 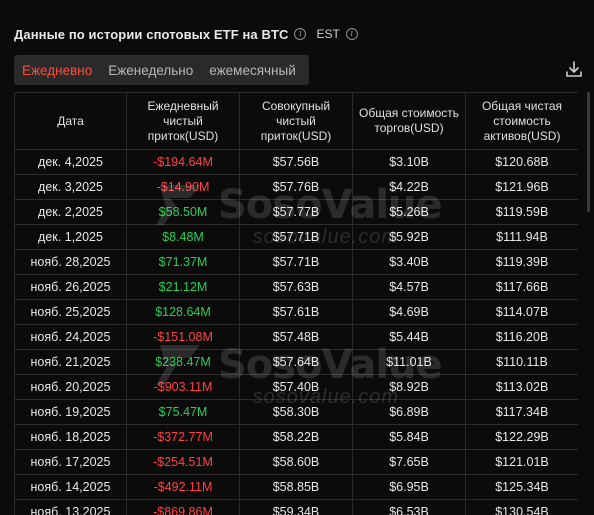 What do you see at coordinates (183, 462) in the screenshot?
I see `cell-daily-inflow: -$254.51M` at bounding box center [183, 462].